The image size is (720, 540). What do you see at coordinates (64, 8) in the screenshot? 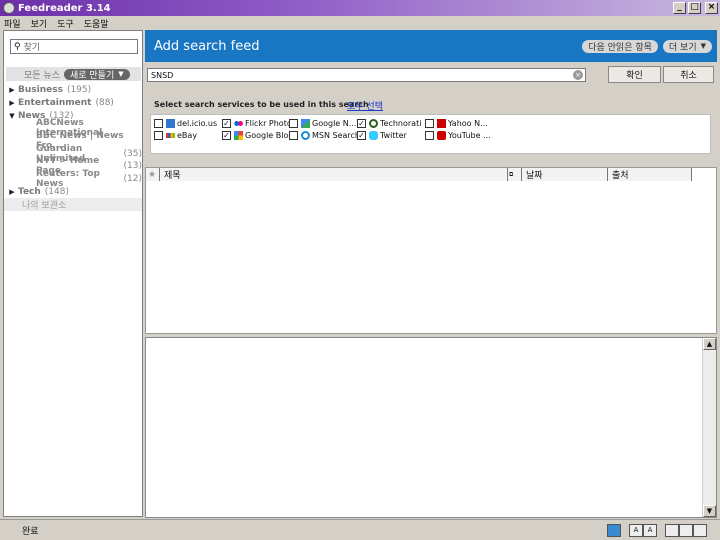
I see `window-title: Feedreader 3.14` at bounding box center [64, 8].